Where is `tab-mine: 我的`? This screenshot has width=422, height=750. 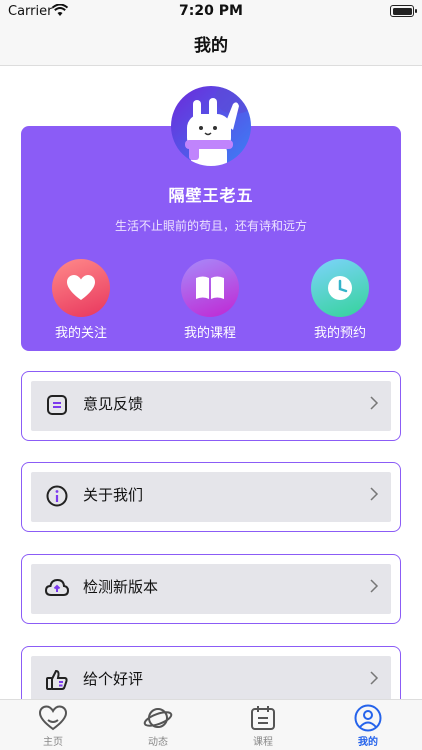
tab-mine: 我的 is located at coordinates (368, 726).